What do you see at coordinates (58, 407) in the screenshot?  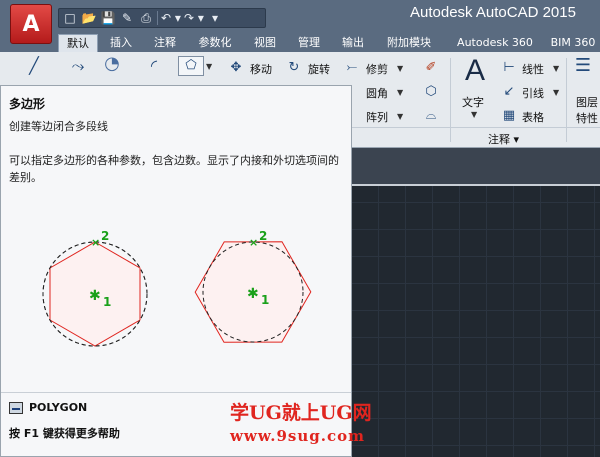 I see `tooltip-command-name: POLYGON` at bounding box center [58, 407].